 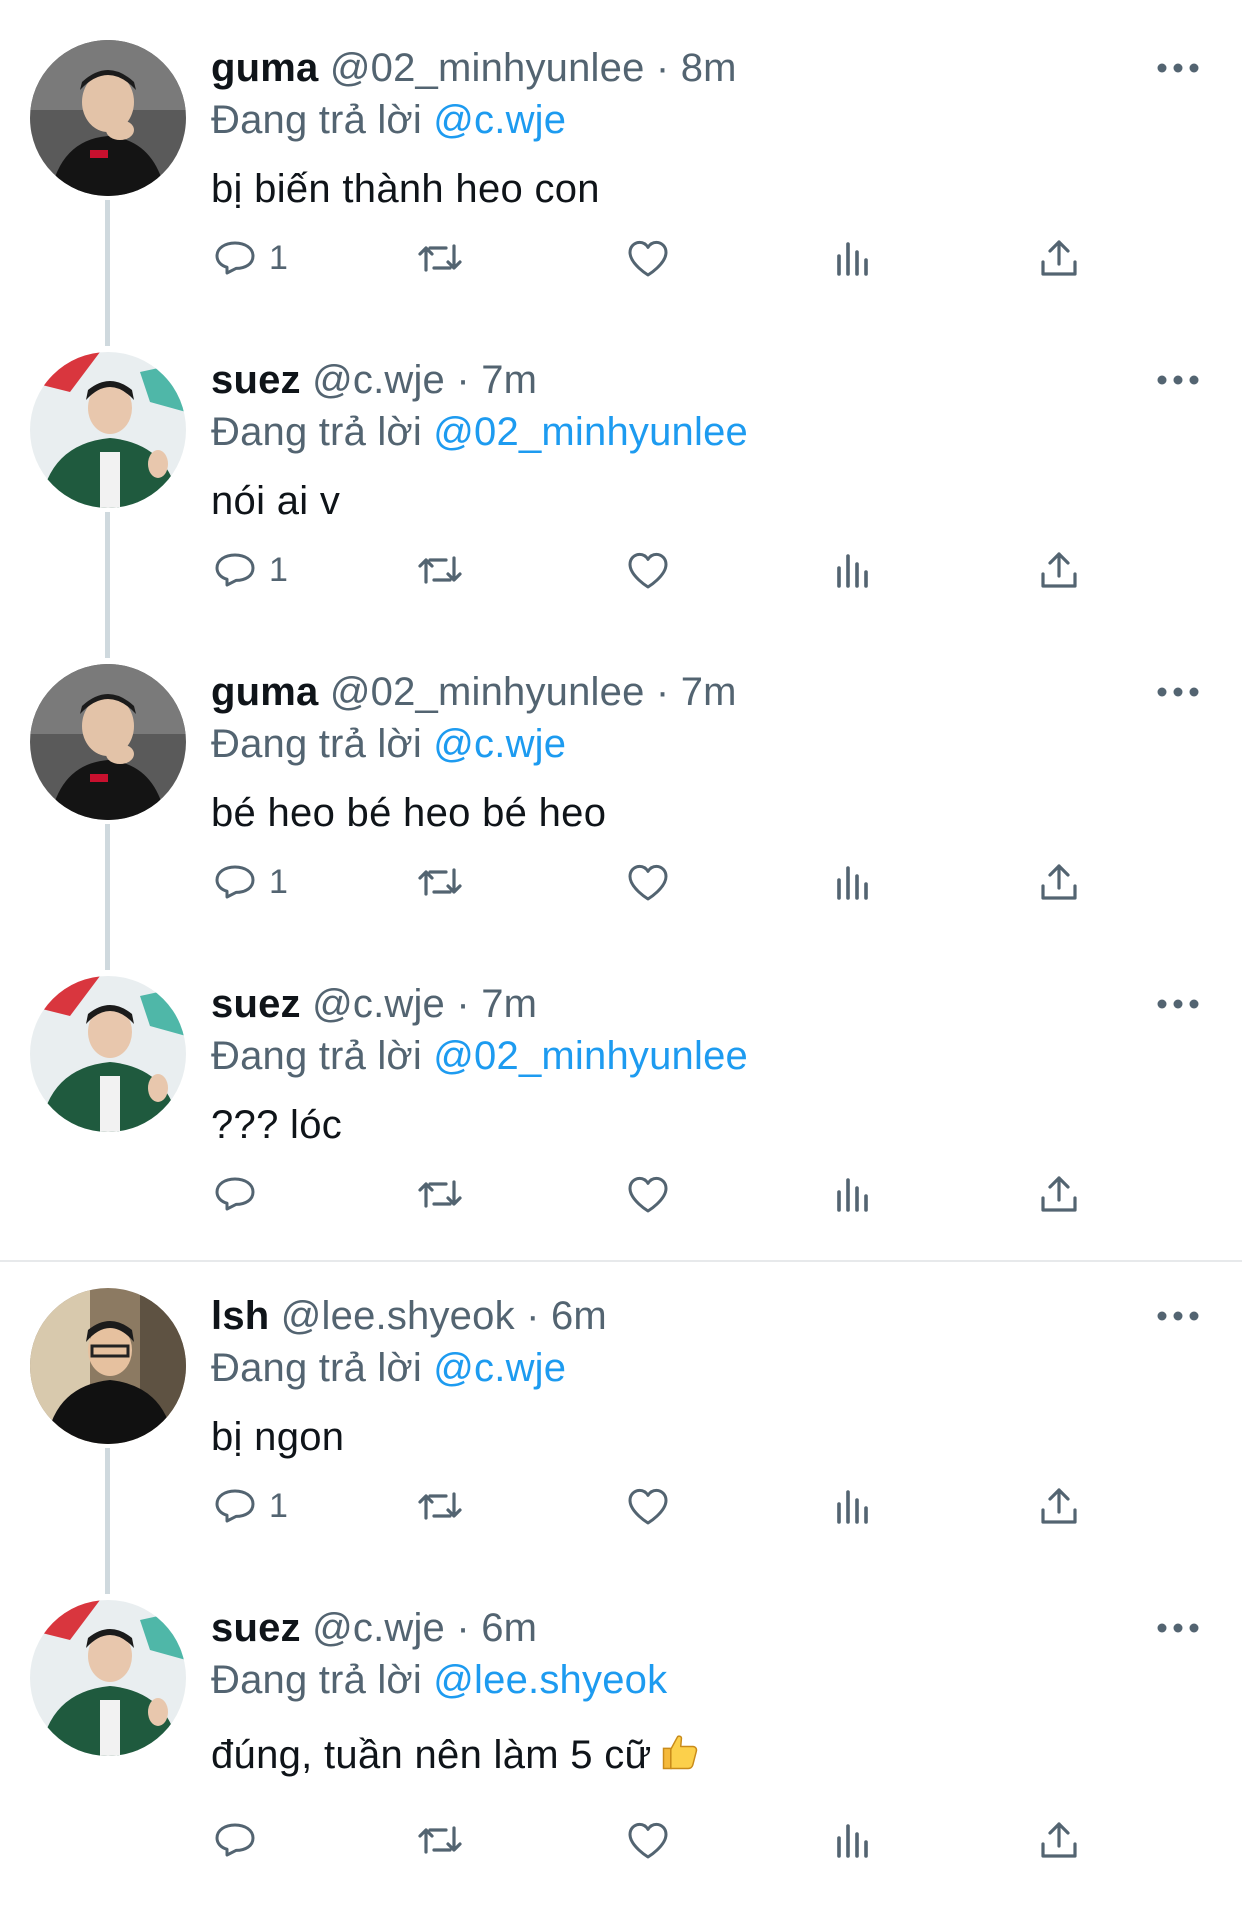 I want to click on mention-link: @lee.shyeok, so click(x=550, y=1680).